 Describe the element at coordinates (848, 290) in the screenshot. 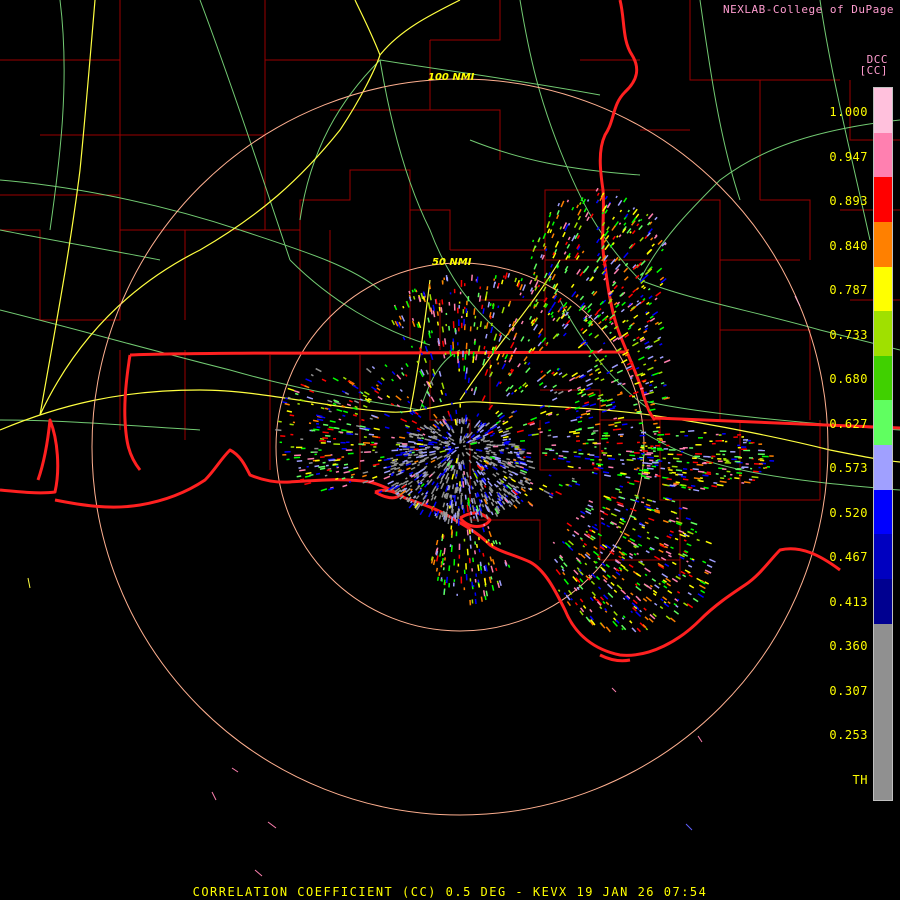

I see `color-scale-label: 0.787` at that location.